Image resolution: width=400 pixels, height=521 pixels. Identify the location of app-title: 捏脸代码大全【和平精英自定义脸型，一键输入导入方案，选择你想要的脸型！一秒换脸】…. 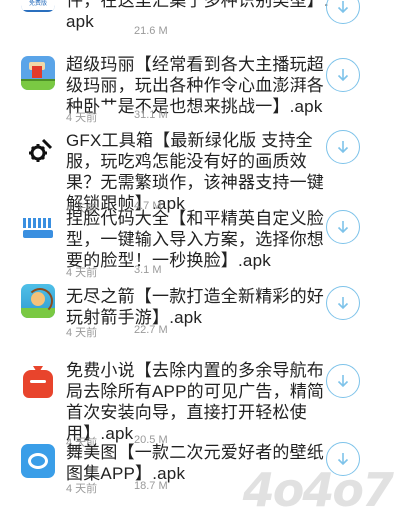
(195, 239).